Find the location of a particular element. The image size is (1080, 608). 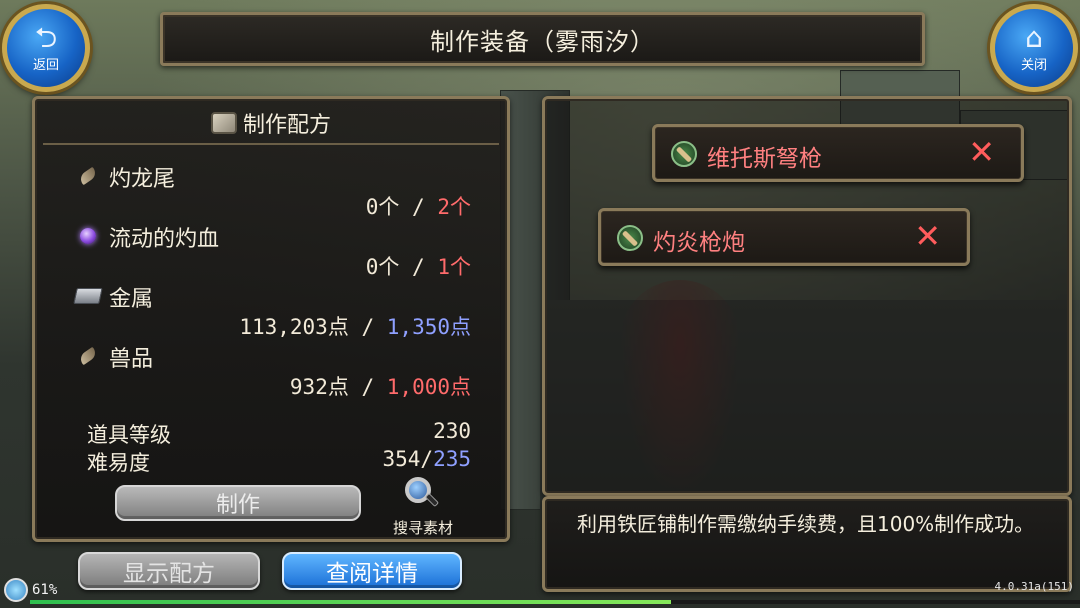

divider is located at coordinates (271, 144).